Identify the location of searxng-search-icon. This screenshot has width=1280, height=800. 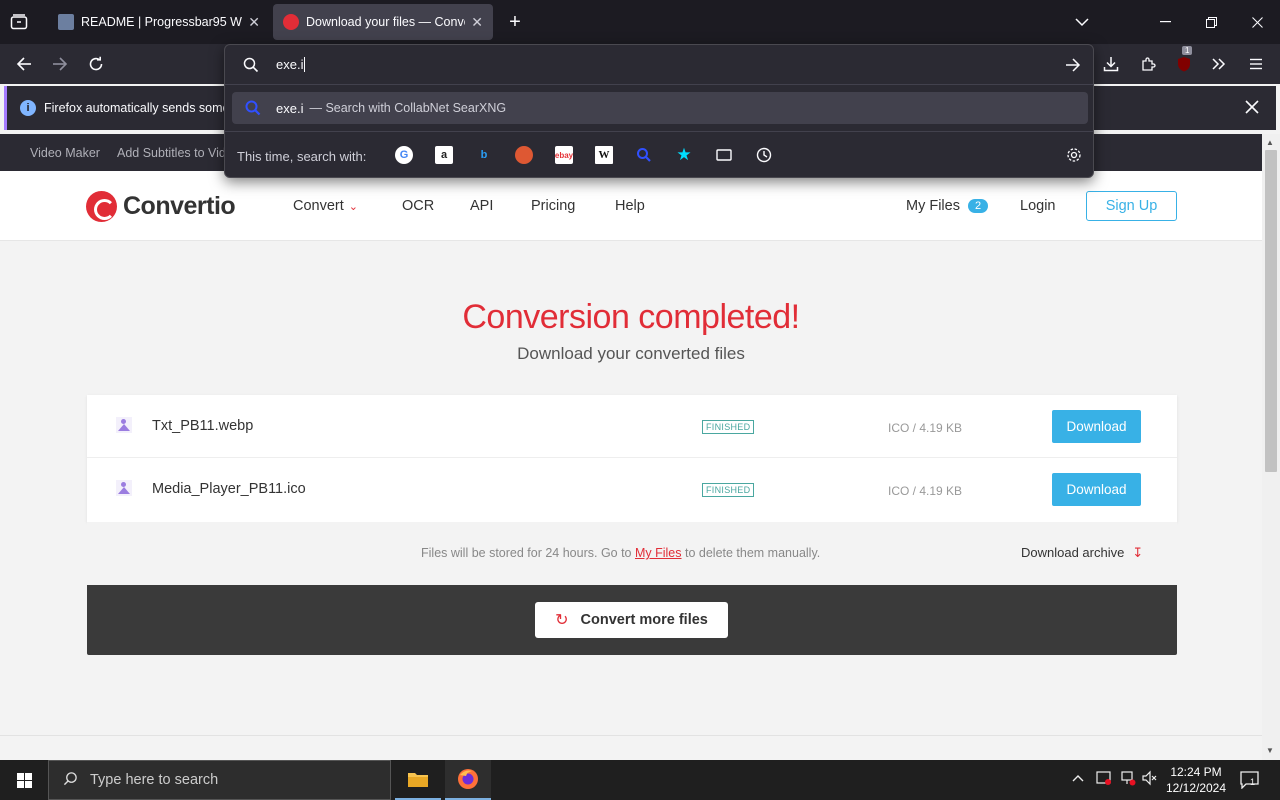
(253, 110).